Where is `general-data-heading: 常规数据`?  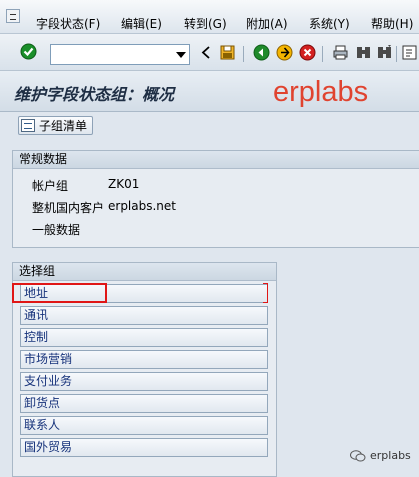 general-data-heading: 常规数据 is located at coordinates (216, 160).